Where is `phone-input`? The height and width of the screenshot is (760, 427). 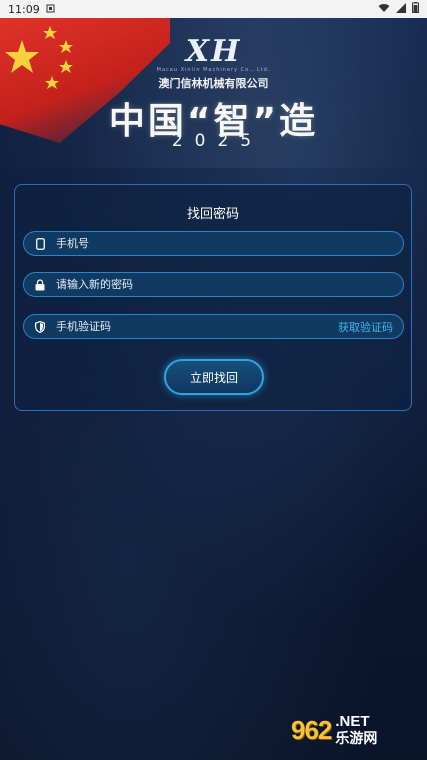
phone-input is located at coordinates (224, 243).